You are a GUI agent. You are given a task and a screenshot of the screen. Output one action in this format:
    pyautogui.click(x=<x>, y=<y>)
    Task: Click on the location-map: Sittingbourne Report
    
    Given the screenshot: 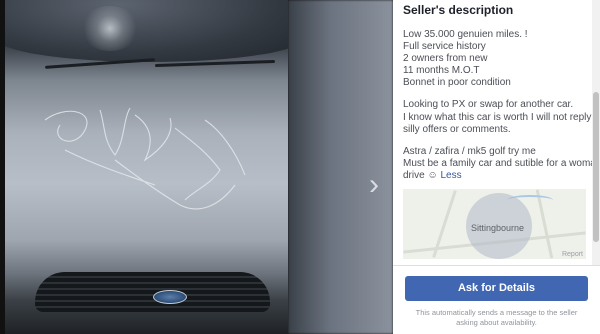 What is the action you would take?
    pyautogui.click(x=494, y=224)
    